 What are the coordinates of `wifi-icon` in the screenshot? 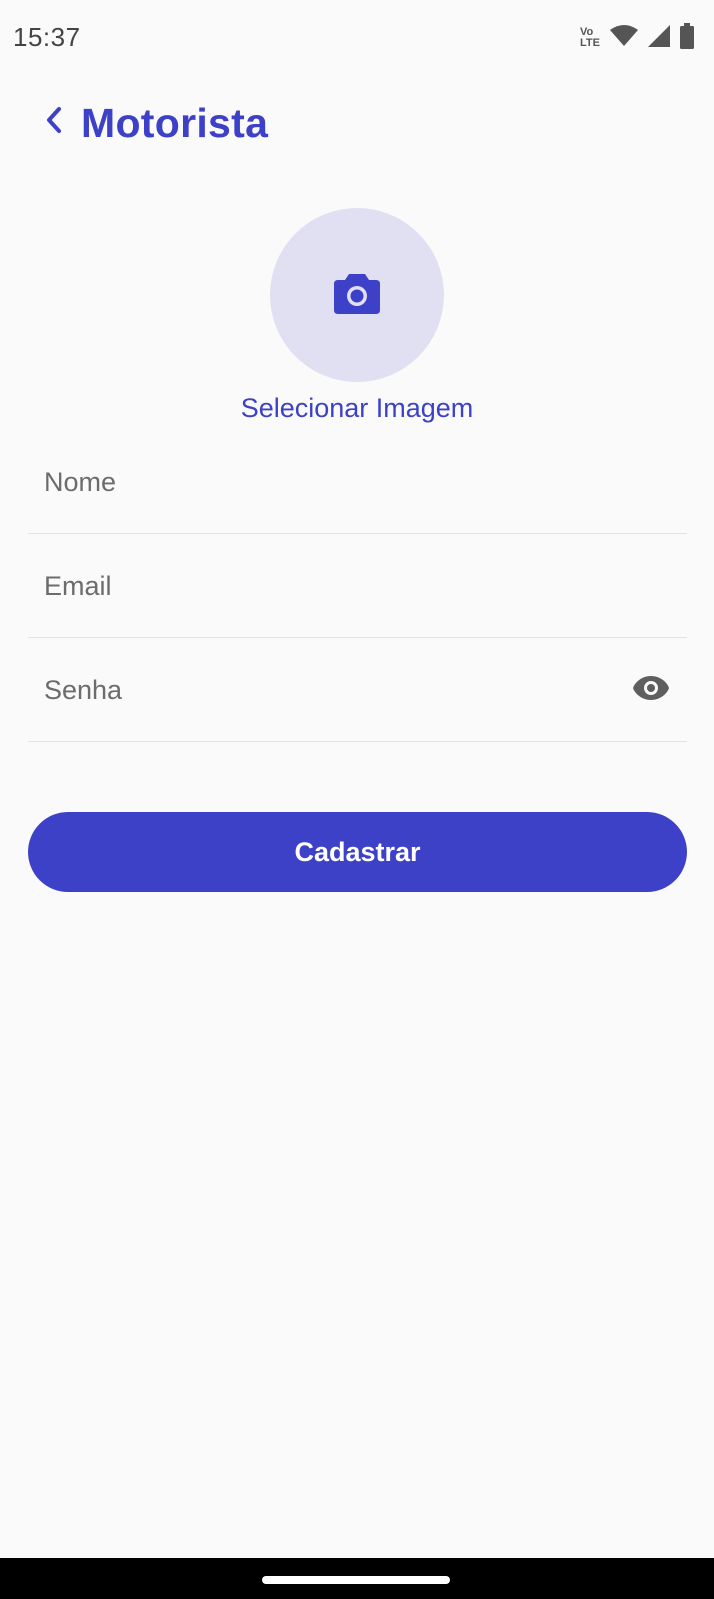 It's located at (624, 38).